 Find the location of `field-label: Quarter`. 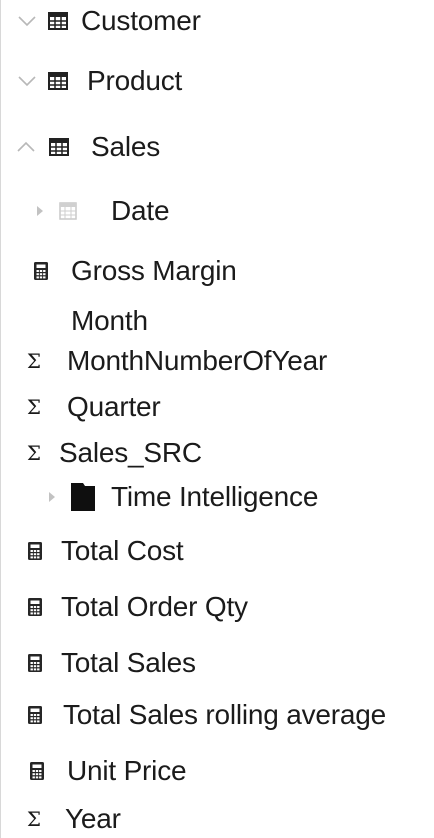

field-label: Quarter is located at coordinates (114, 406).